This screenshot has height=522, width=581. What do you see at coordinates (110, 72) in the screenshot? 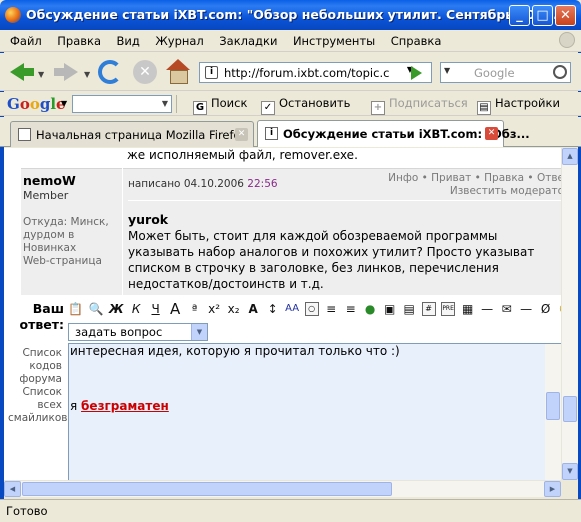
I see `reload-icon` at bounding box center [110, 72].